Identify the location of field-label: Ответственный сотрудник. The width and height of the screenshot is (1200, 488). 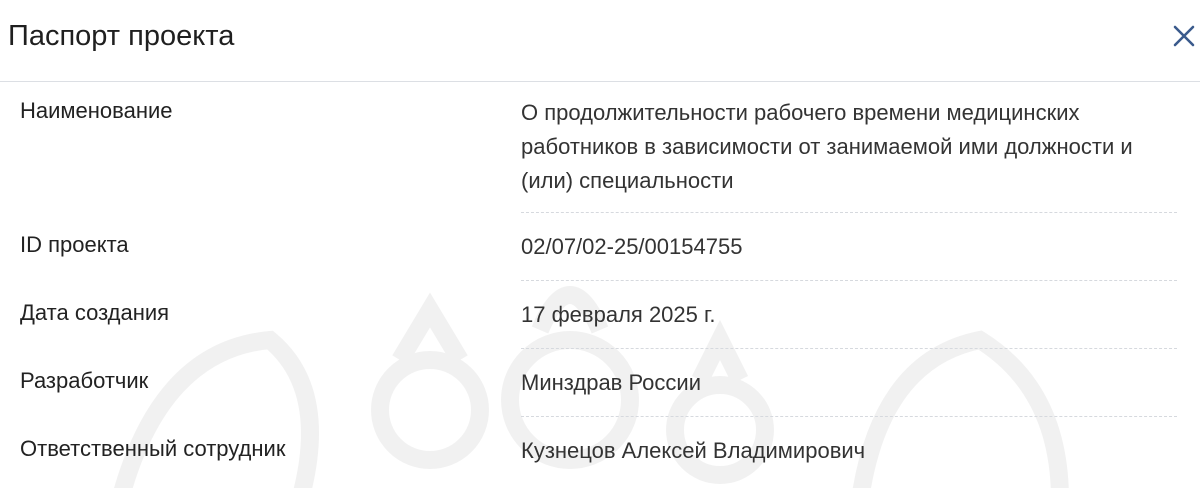
(153, 448).